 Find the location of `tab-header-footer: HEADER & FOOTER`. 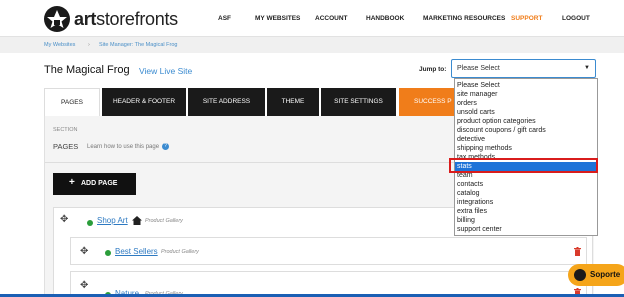

tab-header-footer: HEADER & FOOTER is located at coordinates (144, 102).